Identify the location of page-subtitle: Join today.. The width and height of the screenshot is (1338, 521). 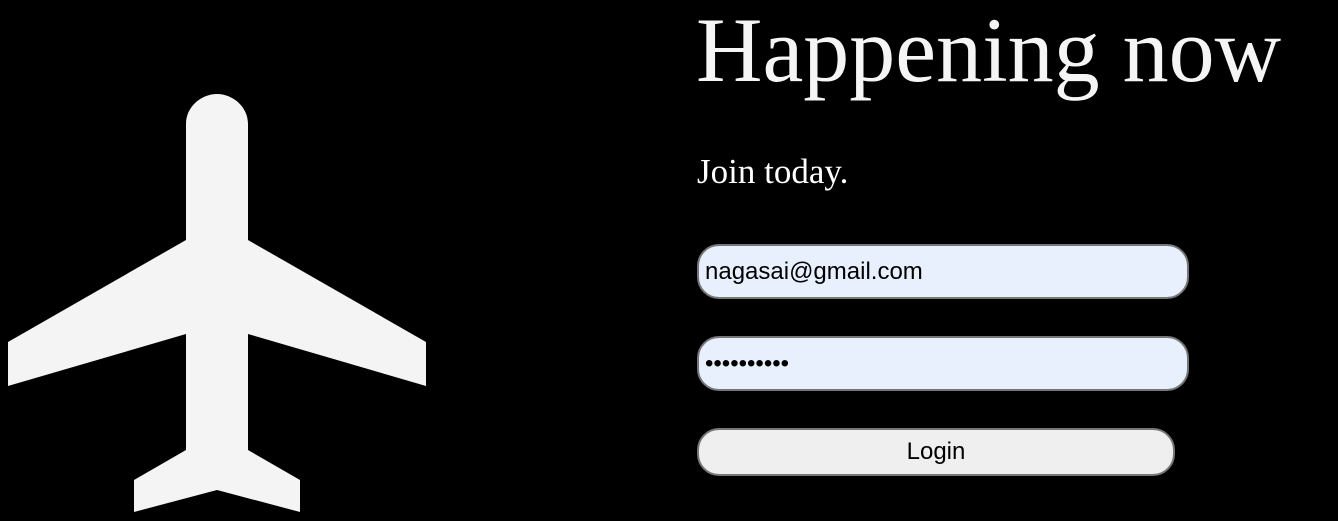
(773, 171).